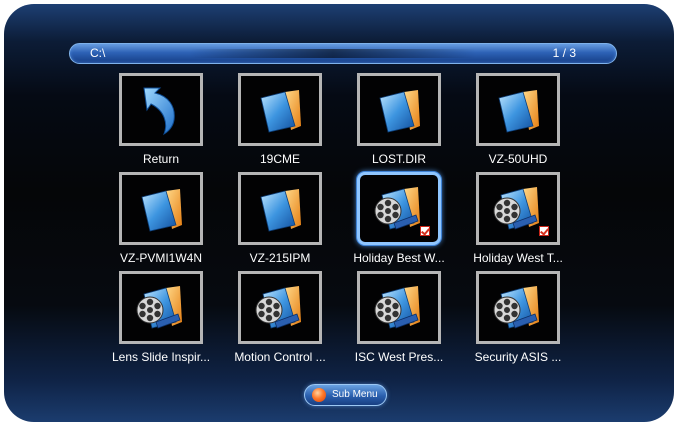 This screenshot has width=678, height=426. I want to click on file-tile-folder: 19CME, so click(280, 119).